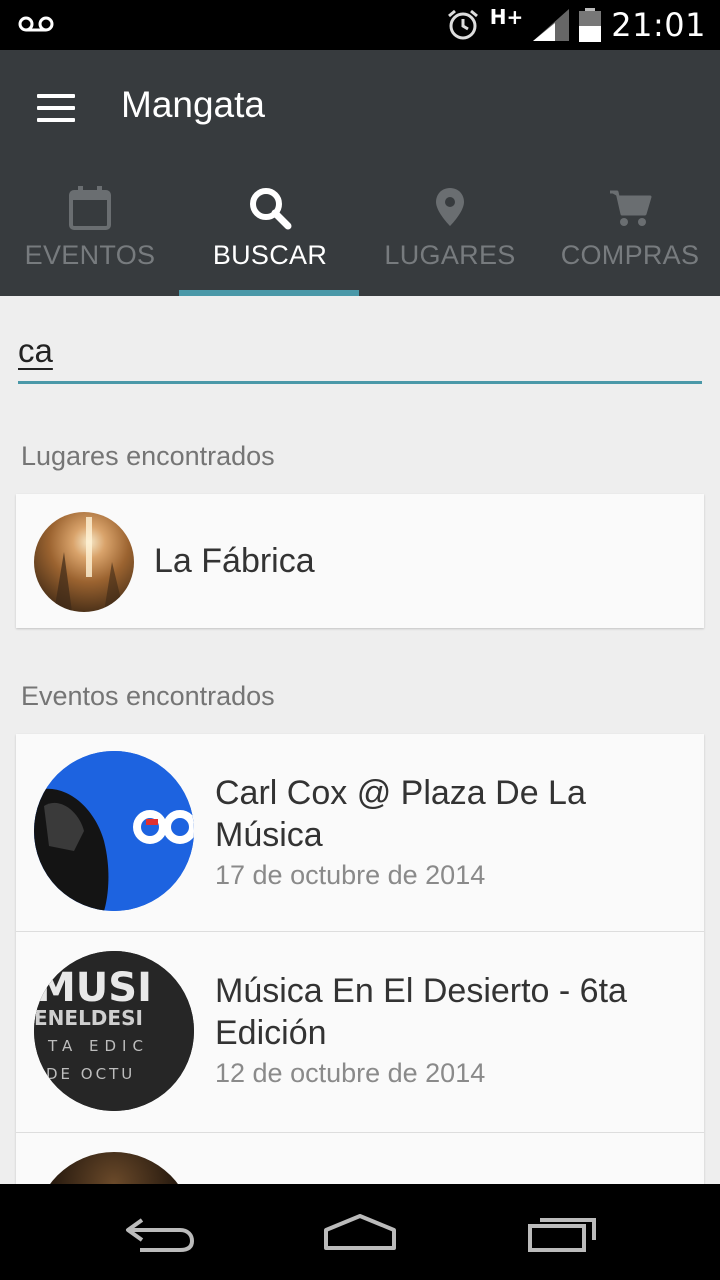 The height and width of the screenshot is (1280, 720). What do you see at coordinates (450, 255) in the screenshot?
I see `tab-lugares-label: LUGARES` at bounding box center [450, 255].